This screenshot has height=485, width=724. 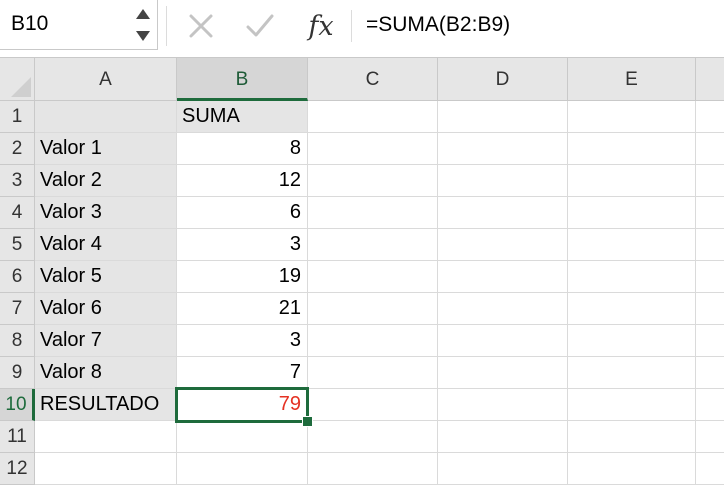 I want to click on cell-f1, so click(x=710, y=117).